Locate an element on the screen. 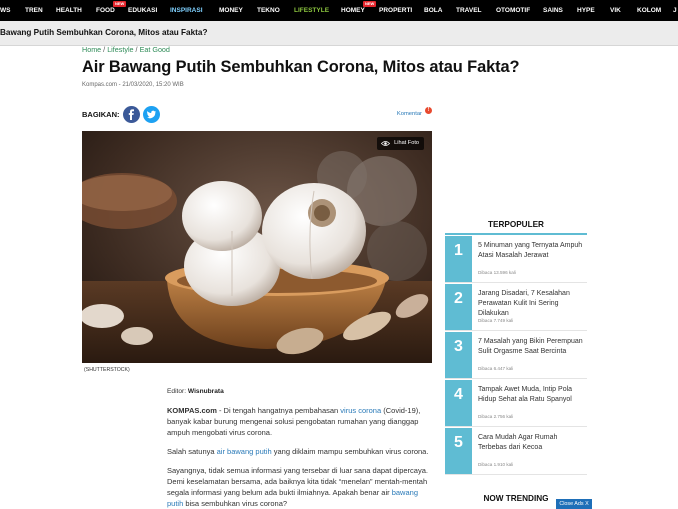 This screenshot has width=678, height=509. popular-heading-underline is located at coordinates (516, 234).